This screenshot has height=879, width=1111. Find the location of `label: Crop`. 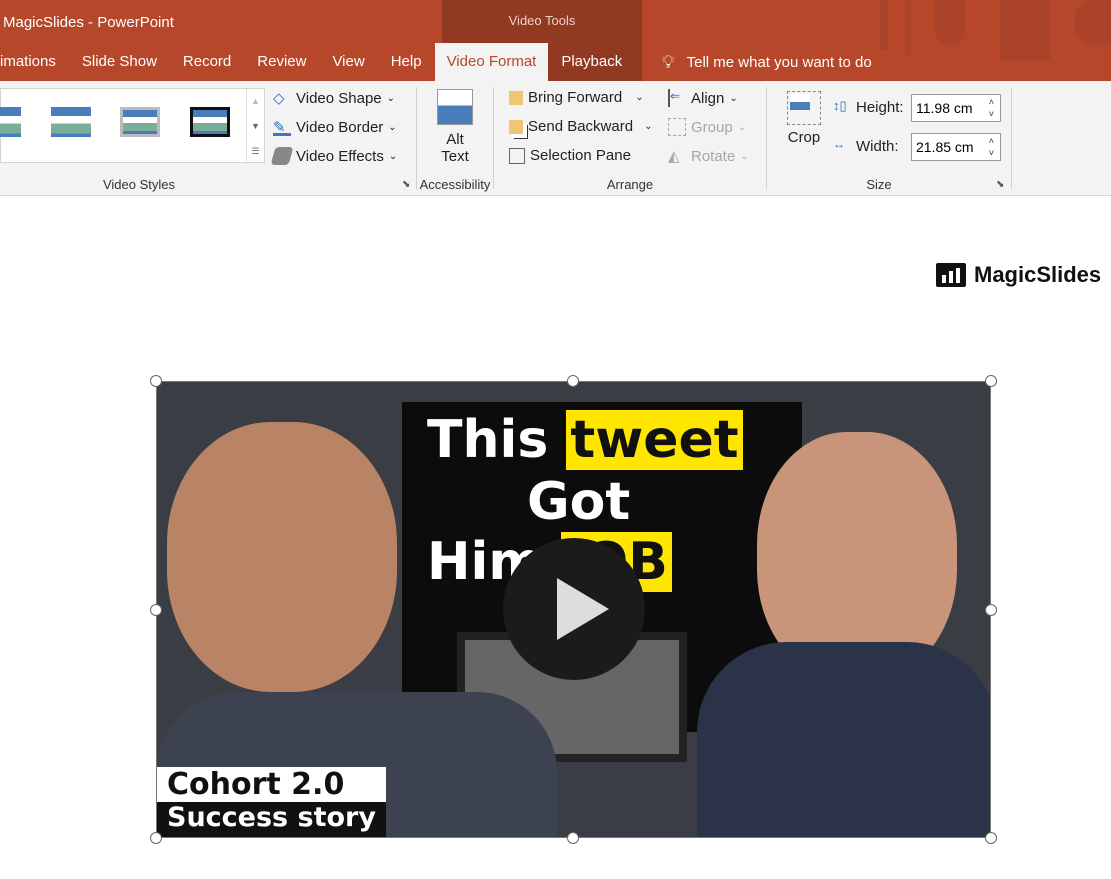

label: Crop is located at coordinates (804, 137).